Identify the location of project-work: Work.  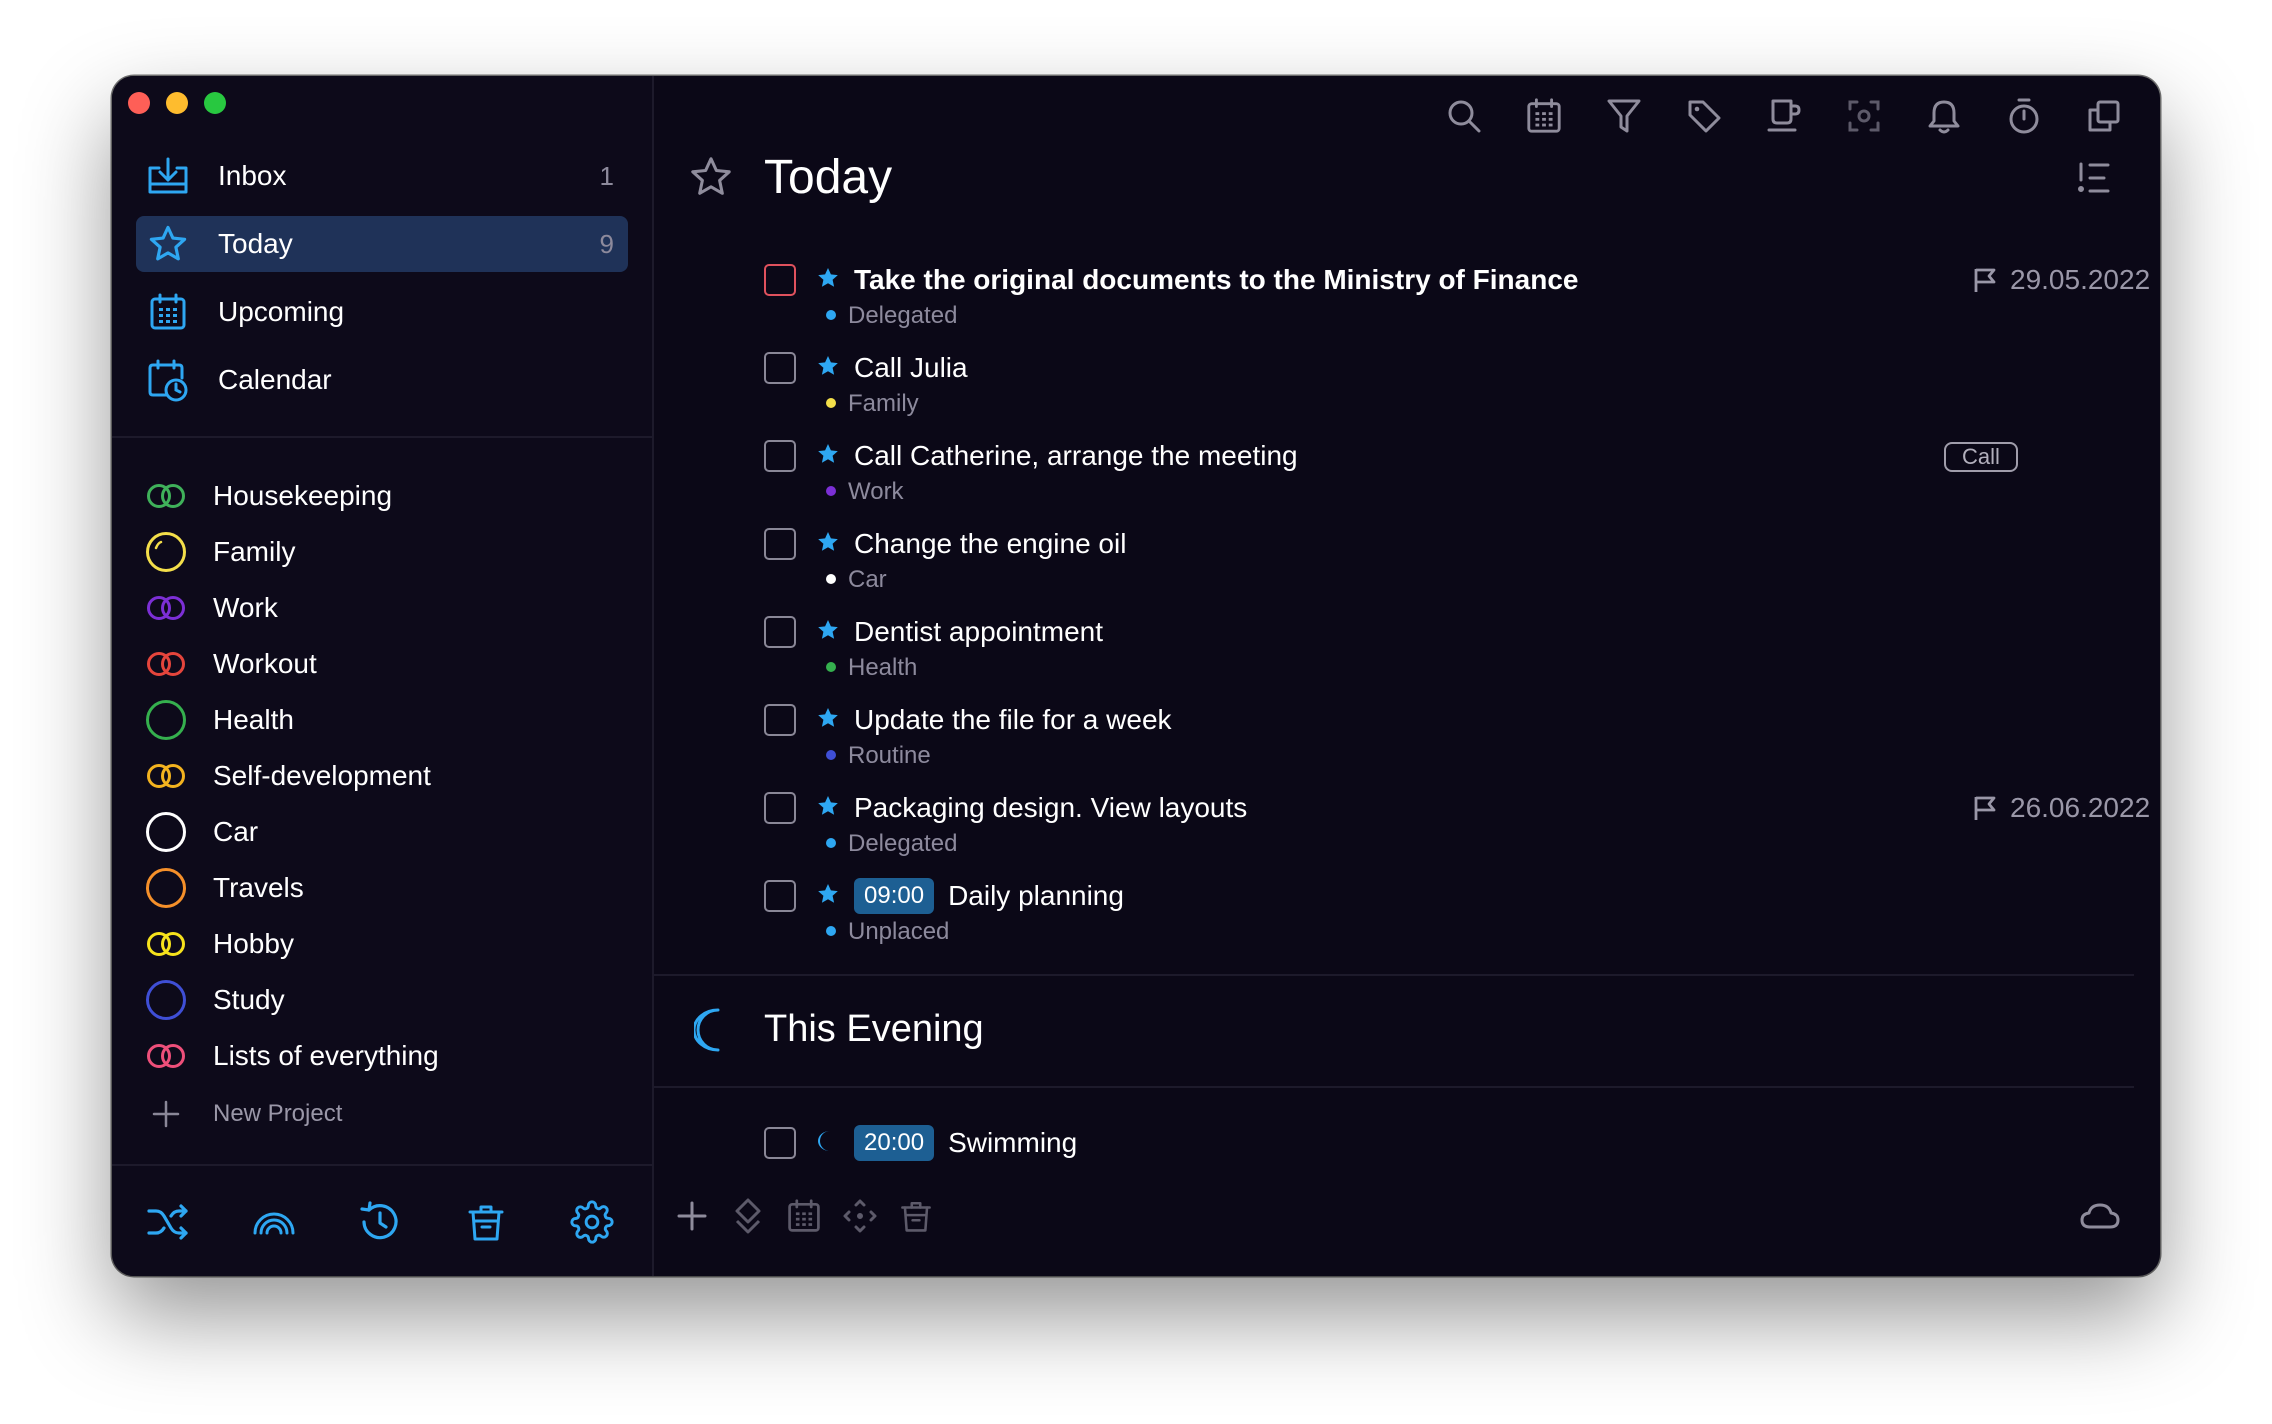
(384, 608).